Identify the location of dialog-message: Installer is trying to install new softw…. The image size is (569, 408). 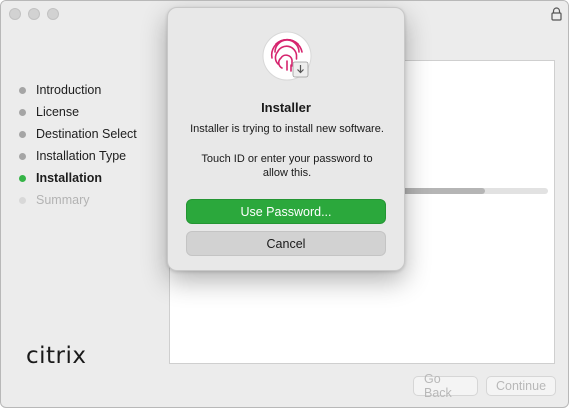
(287, 129).